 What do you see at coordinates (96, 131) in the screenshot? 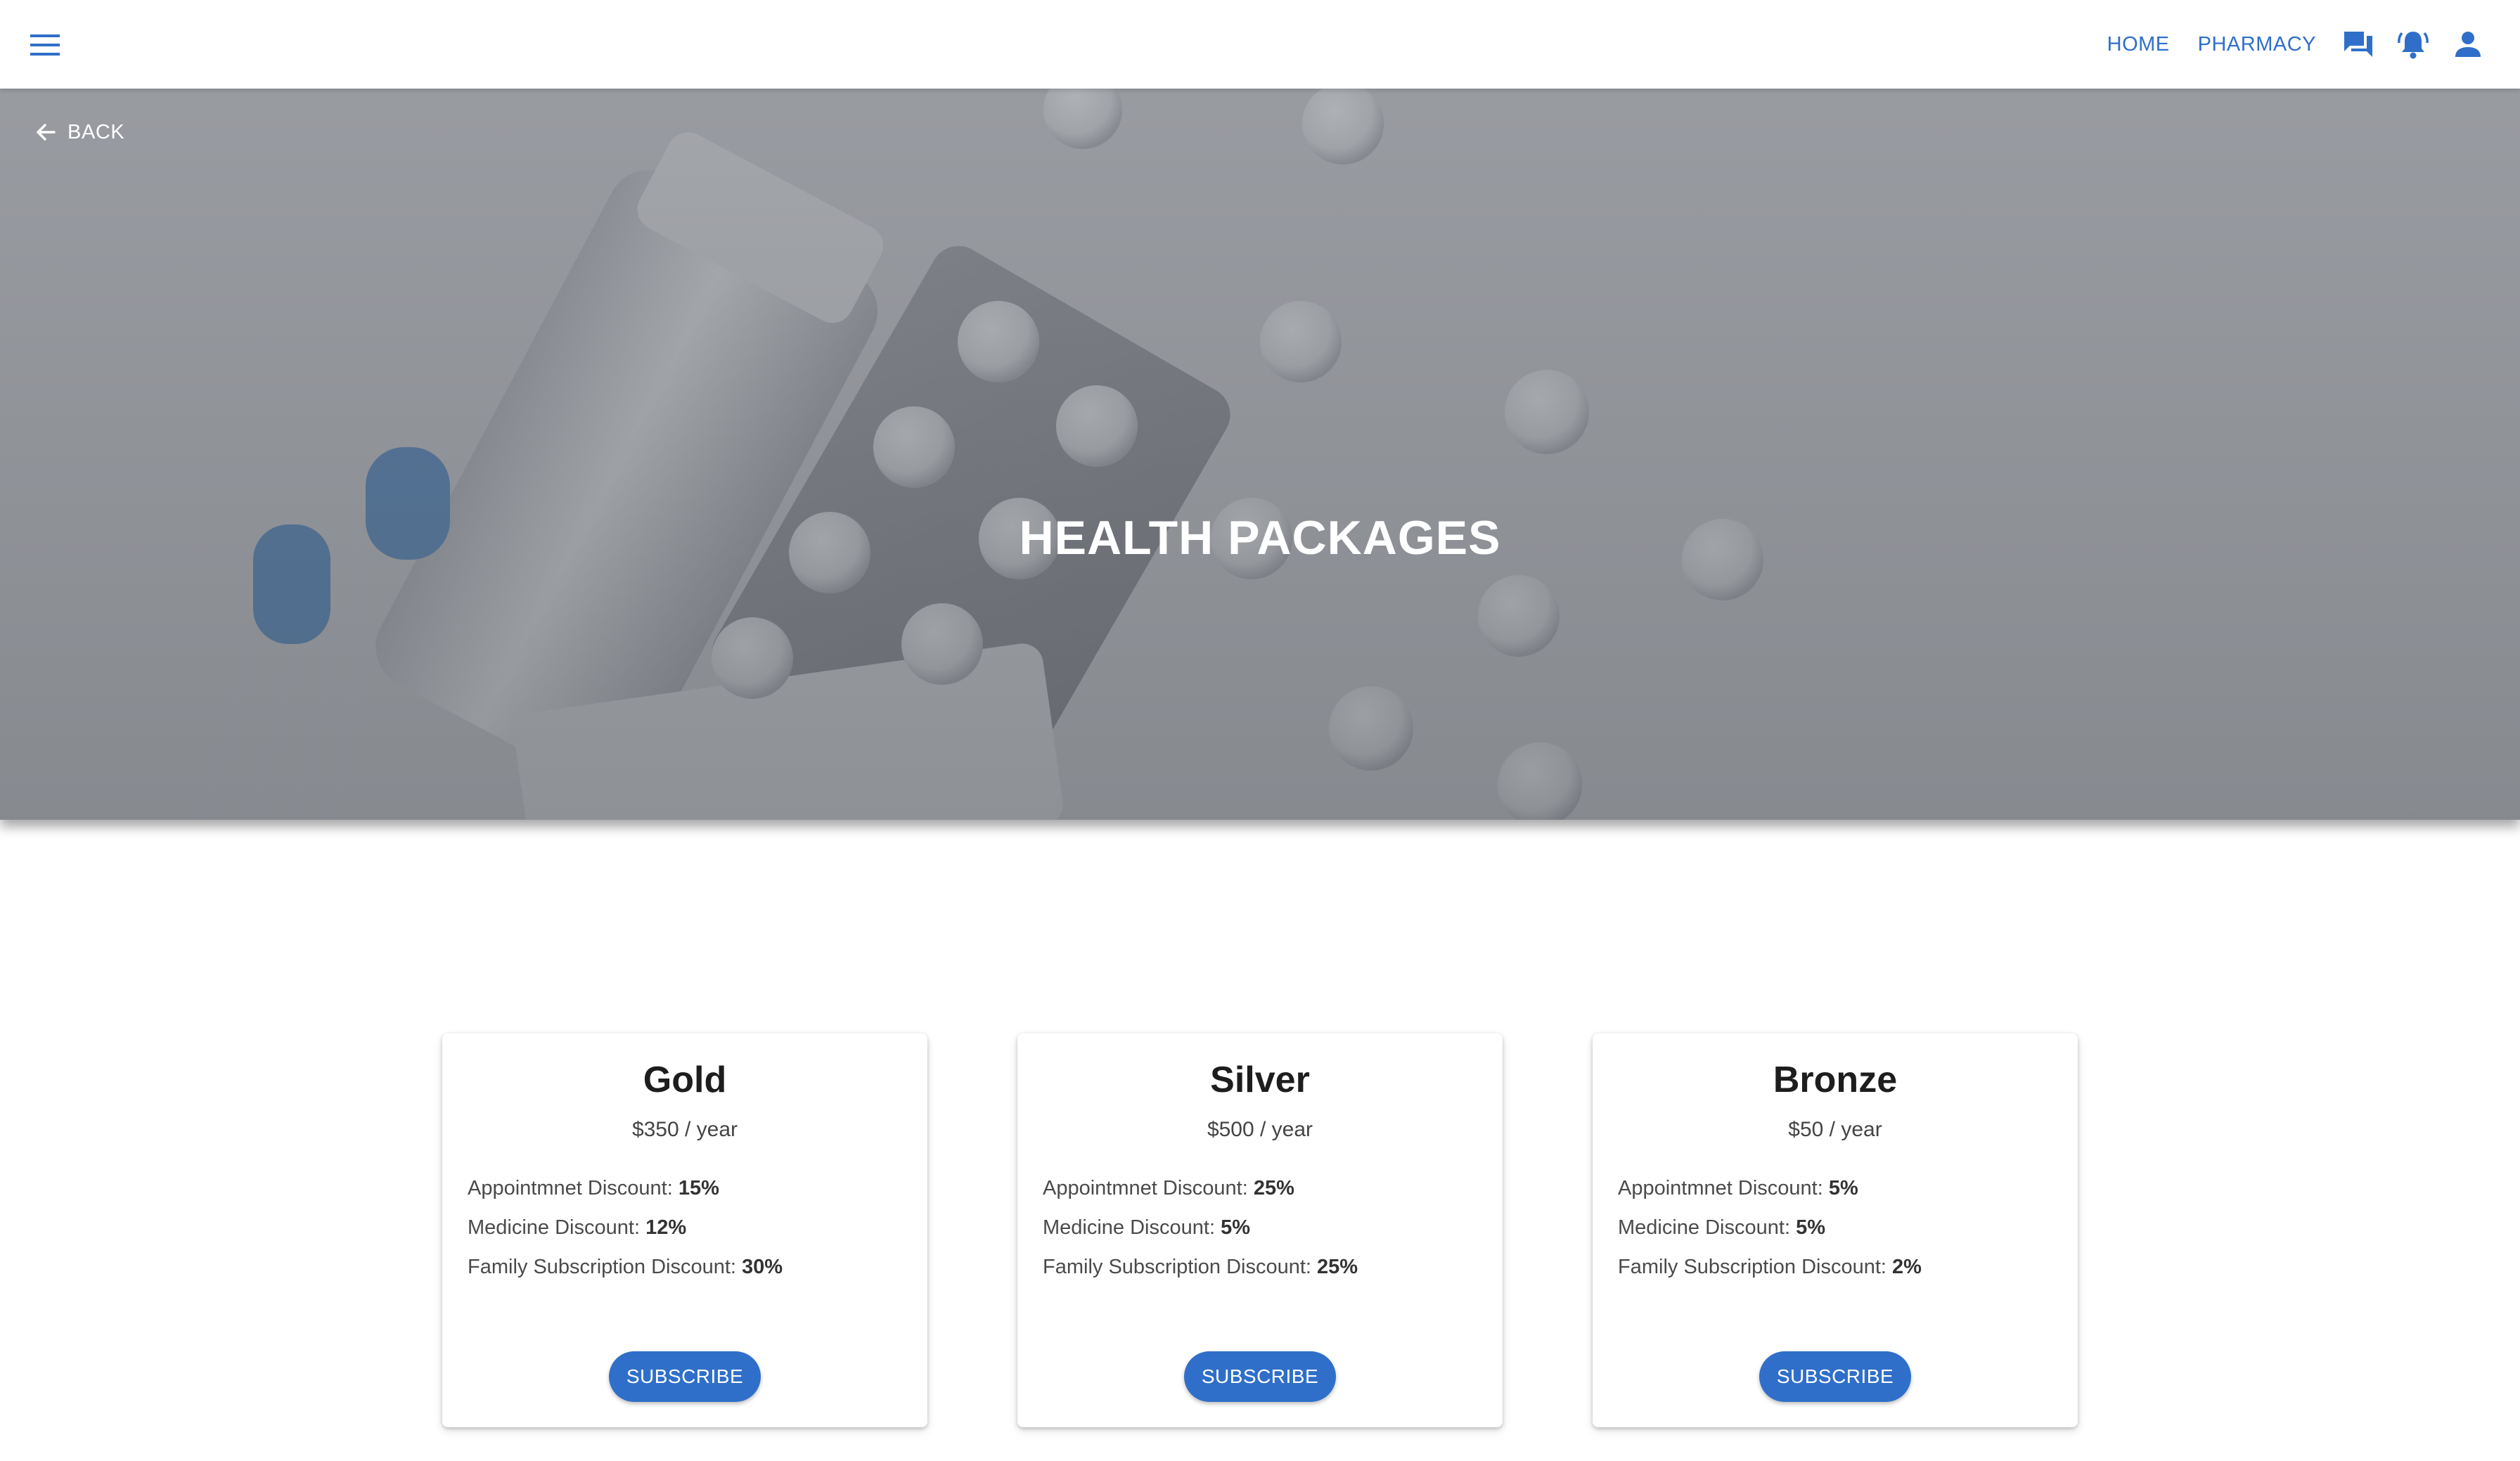
I see `back-label: BACK` at bounding box center [96, 131].